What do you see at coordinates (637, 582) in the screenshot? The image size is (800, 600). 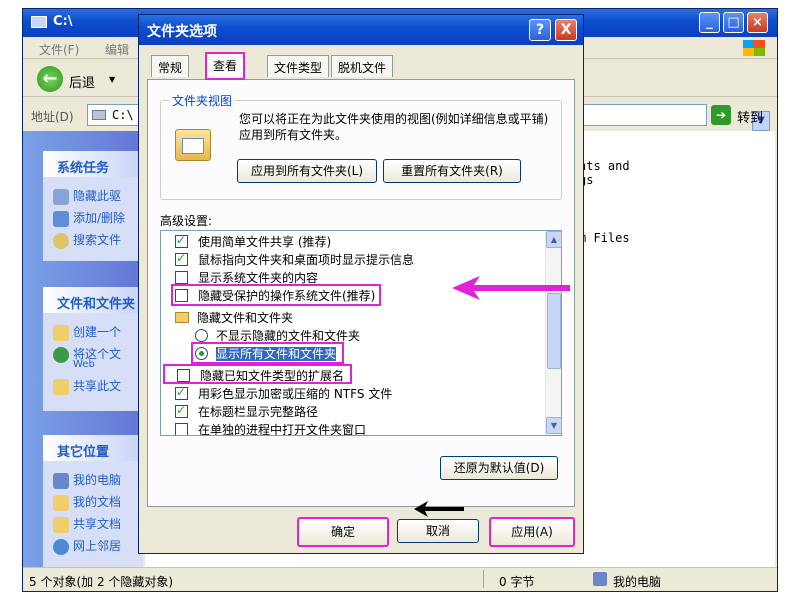 I see `status-location: 我的电脑` at bounding box center [637, 582].